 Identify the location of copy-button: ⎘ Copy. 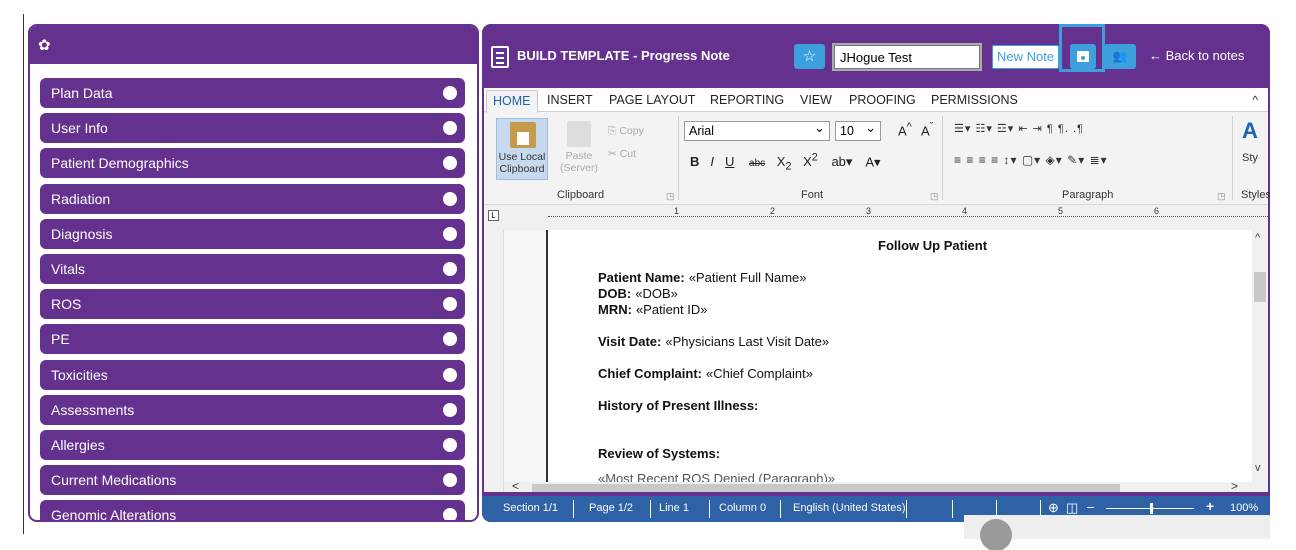
(626, 131).